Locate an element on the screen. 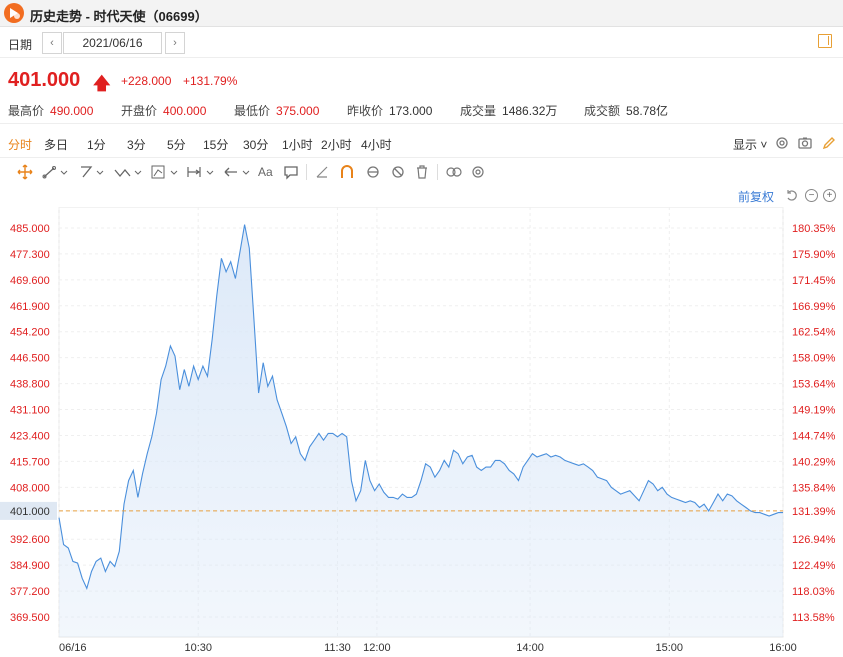 The height and width of the screenshot is (657, 843). tab-30min: 30分 is located at coordinates (255, 144).